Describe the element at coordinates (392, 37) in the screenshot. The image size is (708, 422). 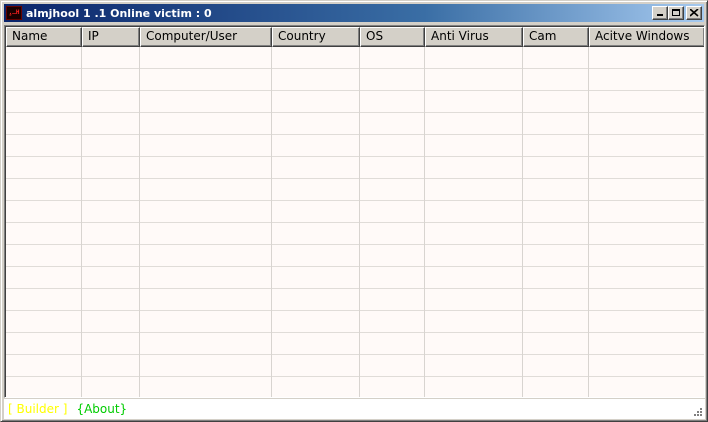
I see `column-header-os: OS` at that location.